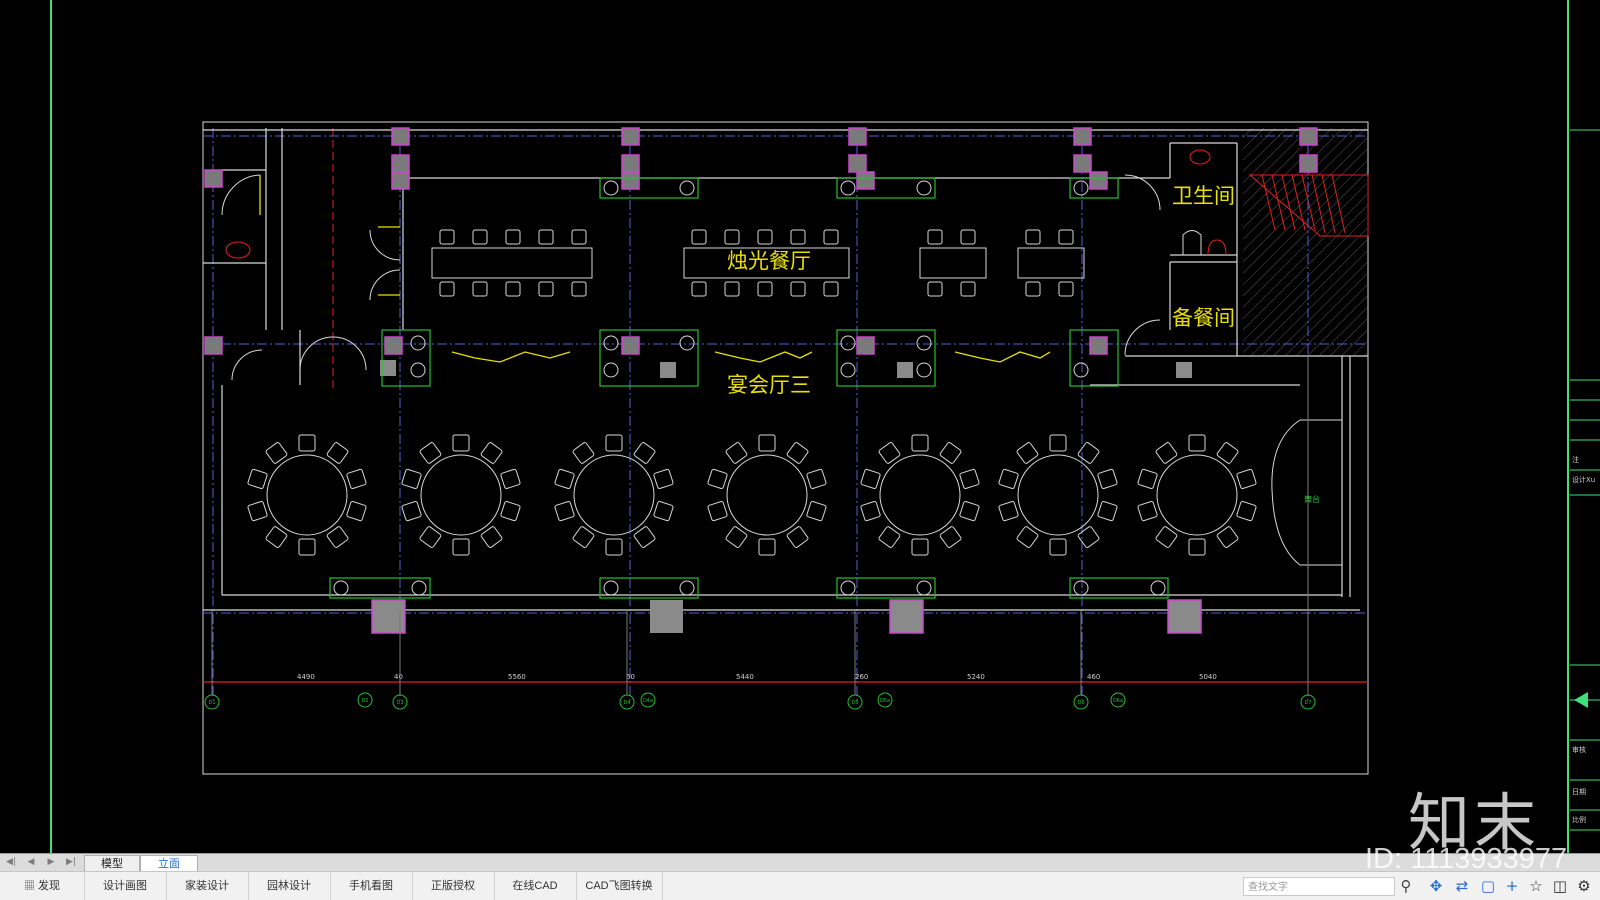 The width and height of the screenshot is (1600, 900). What do you see at coordinates (31, 862) in the screenshot?
I see `prev-tab-icon: ◀` at bounding box center [31, 862].